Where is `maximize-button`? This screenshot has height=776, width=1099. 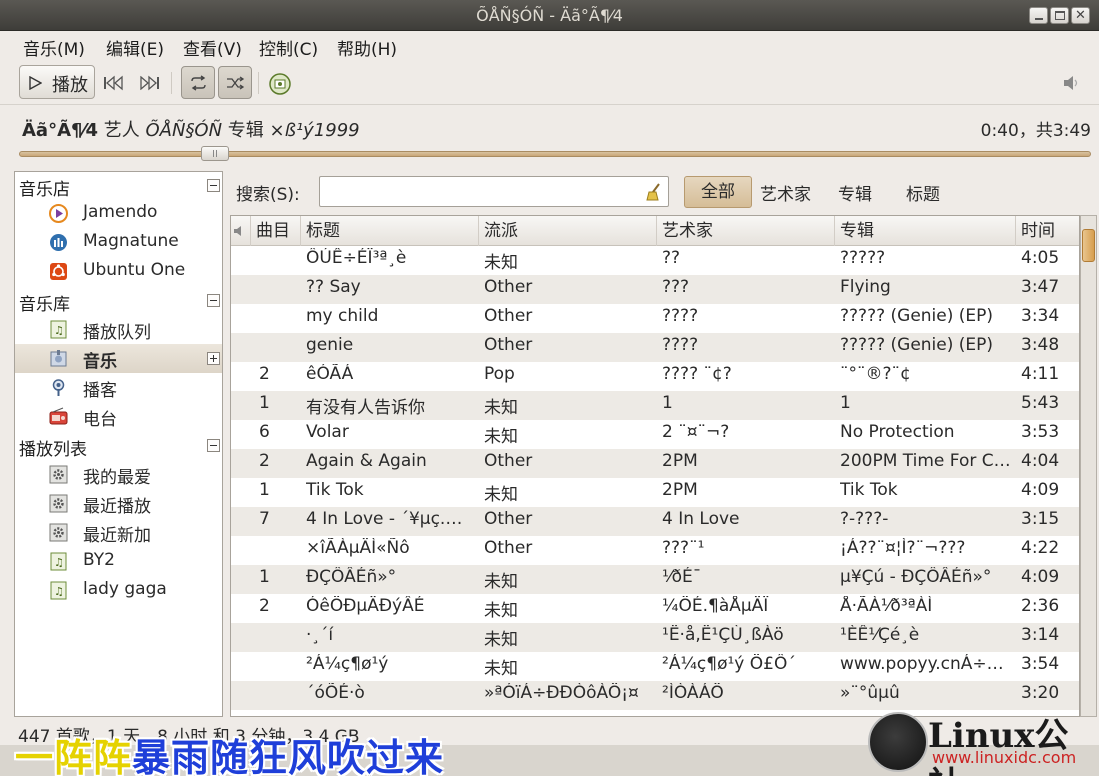 maximize-button is located at coordinates (1059, 15).